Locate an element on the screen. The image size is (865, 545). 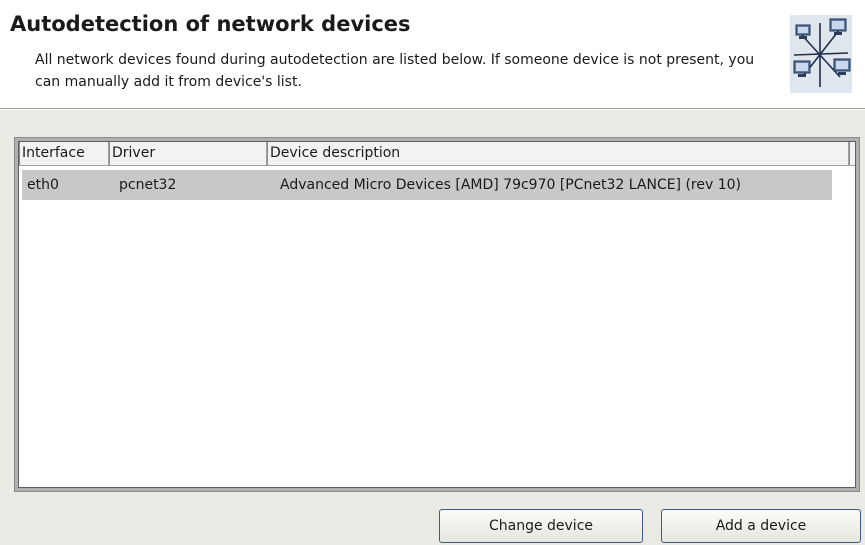
cell-interface: eth0 is located at coordinates (43, 185).